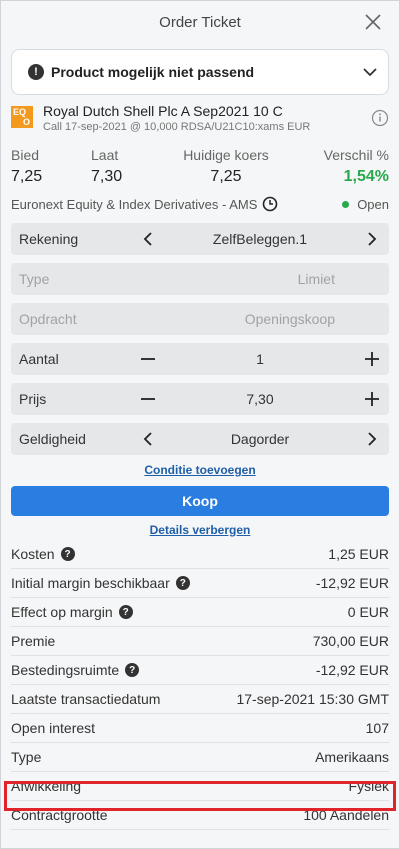  Describe the element at coordinates (200, 670) in the screenshot. I see `detail-row-buying-power: Bestedingsruimte? -12,92 EUR` at that location.